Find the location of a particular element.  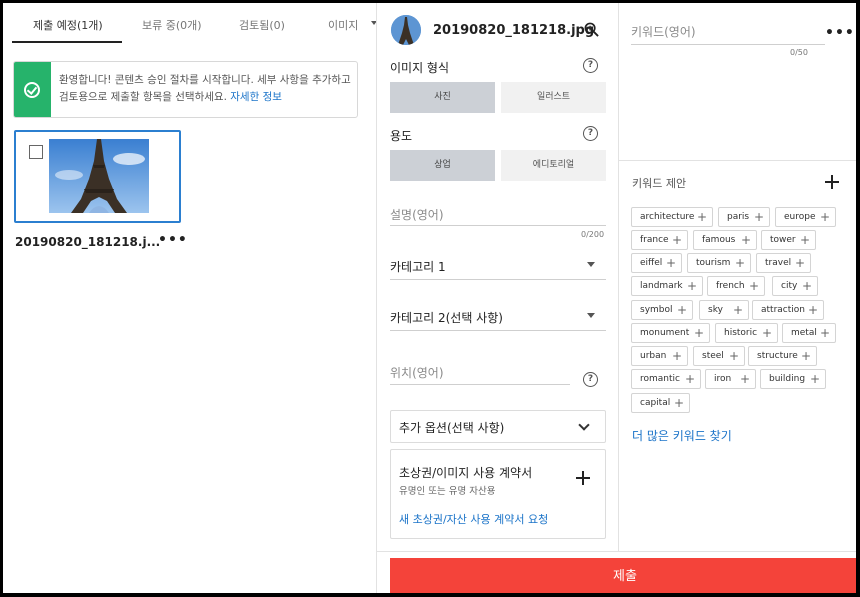

category2-select: 카테고리 2(선택 사항) is located at coordinates (498, 317).